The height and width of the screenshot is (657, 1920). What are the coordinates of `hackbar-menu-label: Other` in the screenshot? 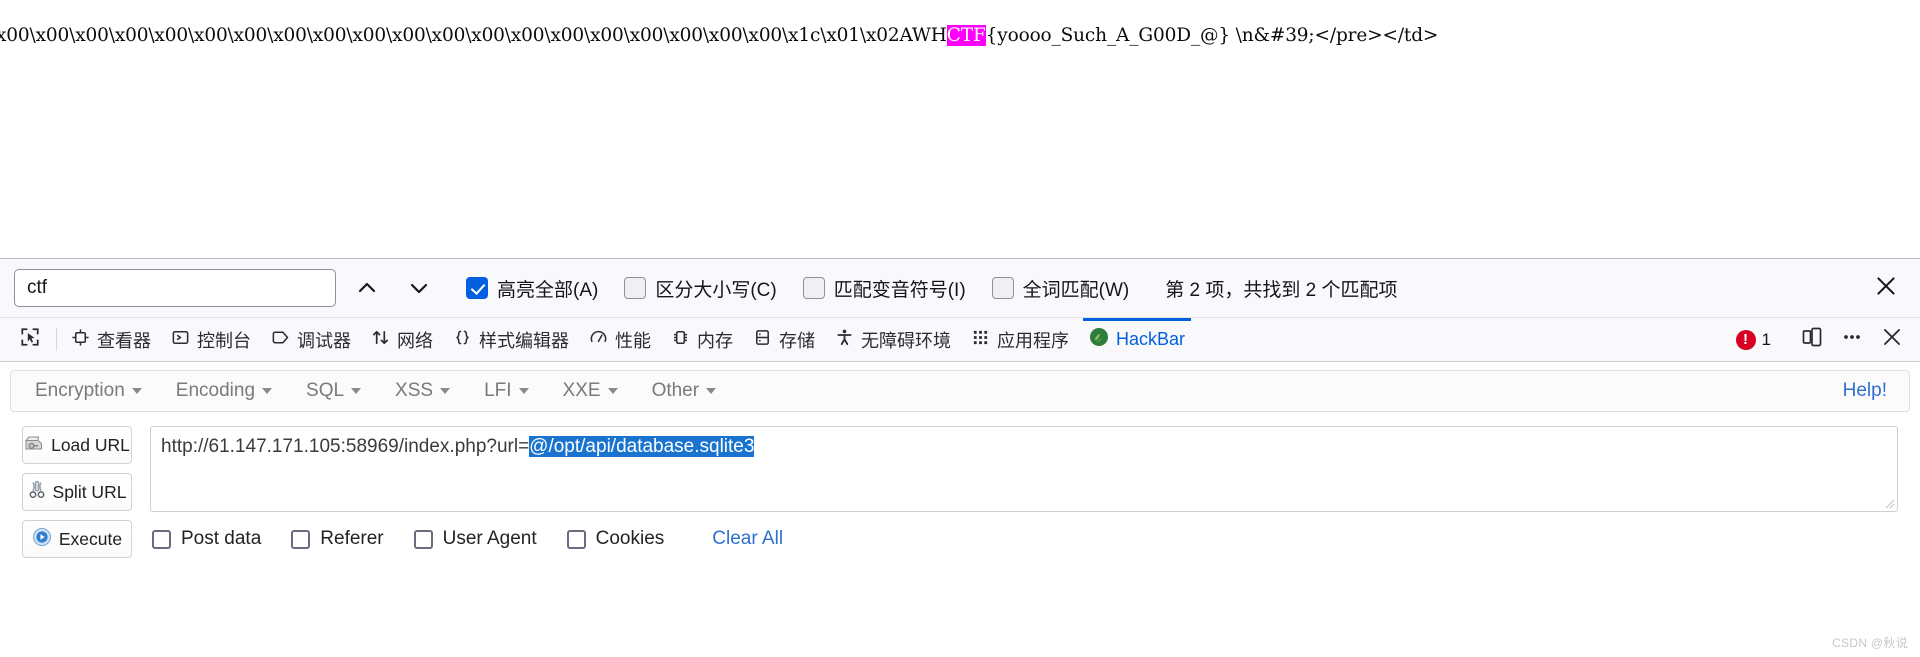 It's located at (675, 390).